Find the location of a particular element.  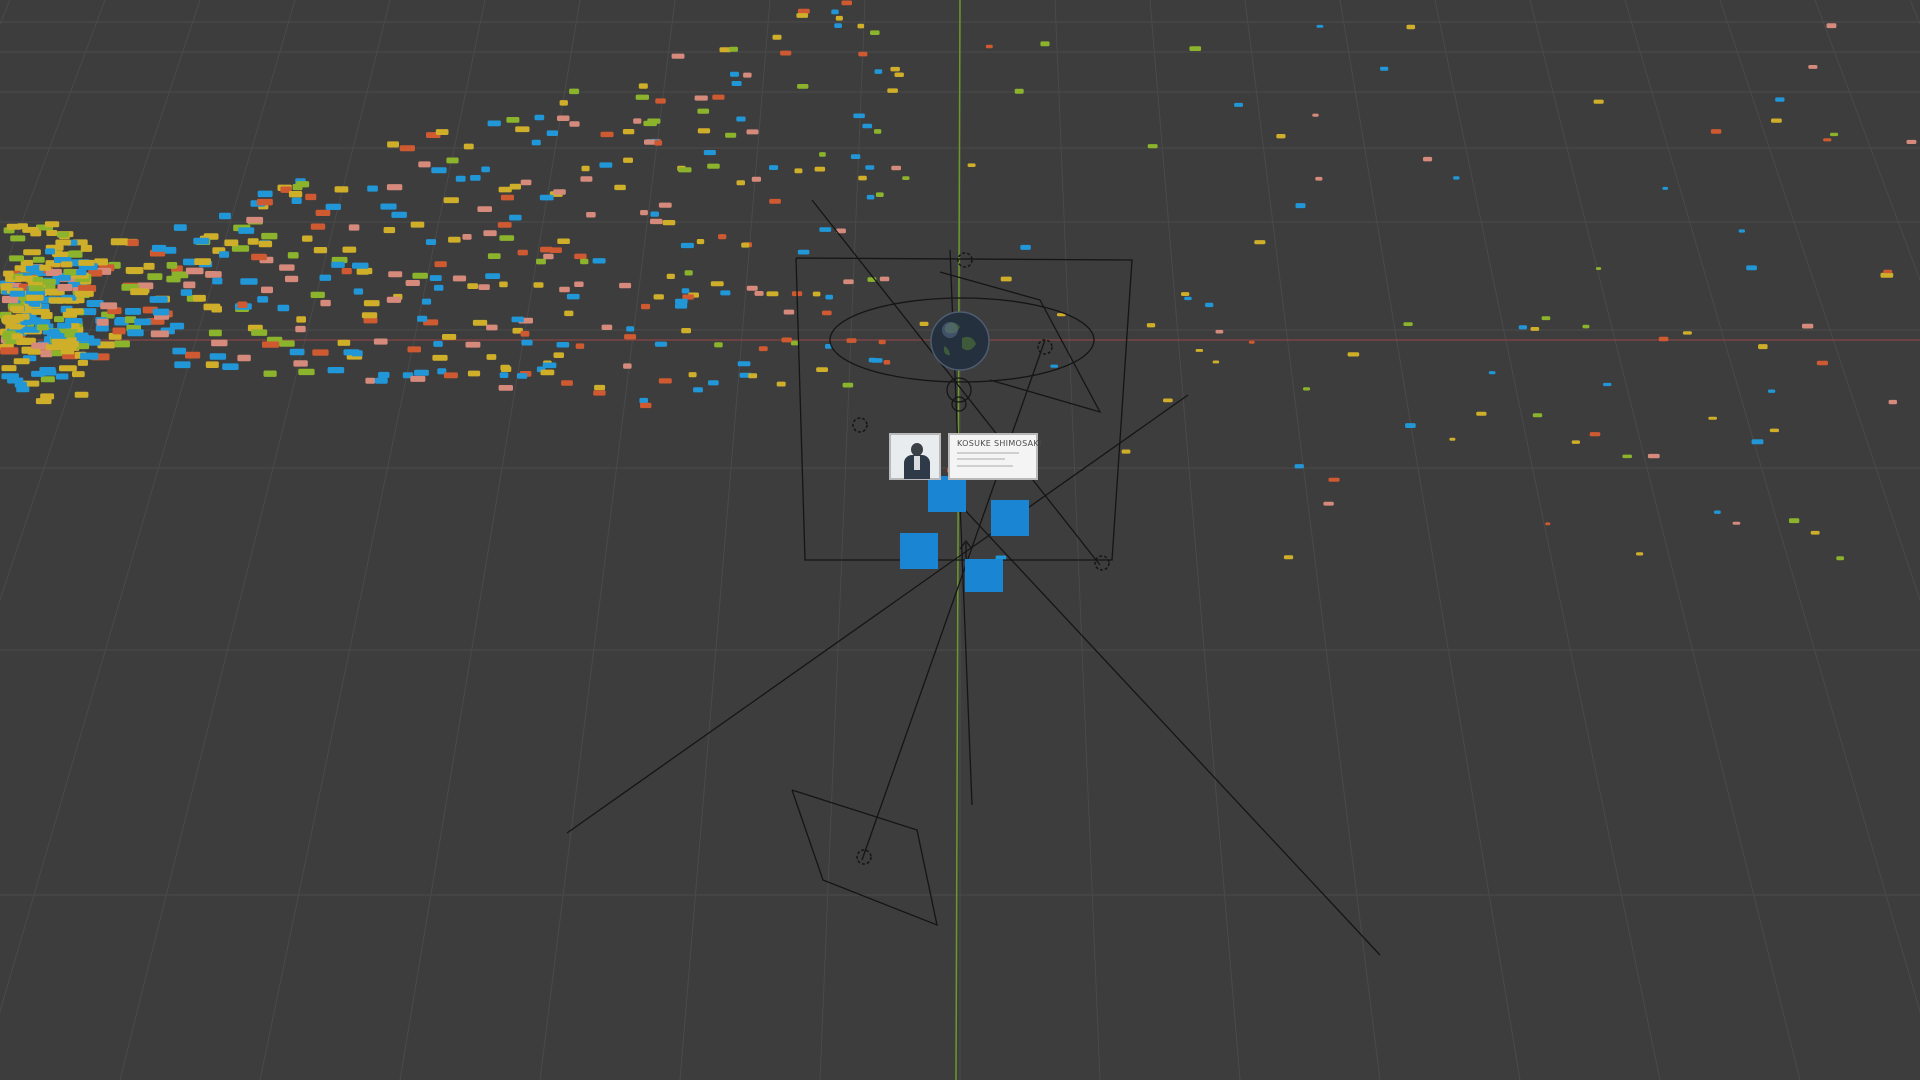

blue-cube-objects is located at coordinates (964, 534).